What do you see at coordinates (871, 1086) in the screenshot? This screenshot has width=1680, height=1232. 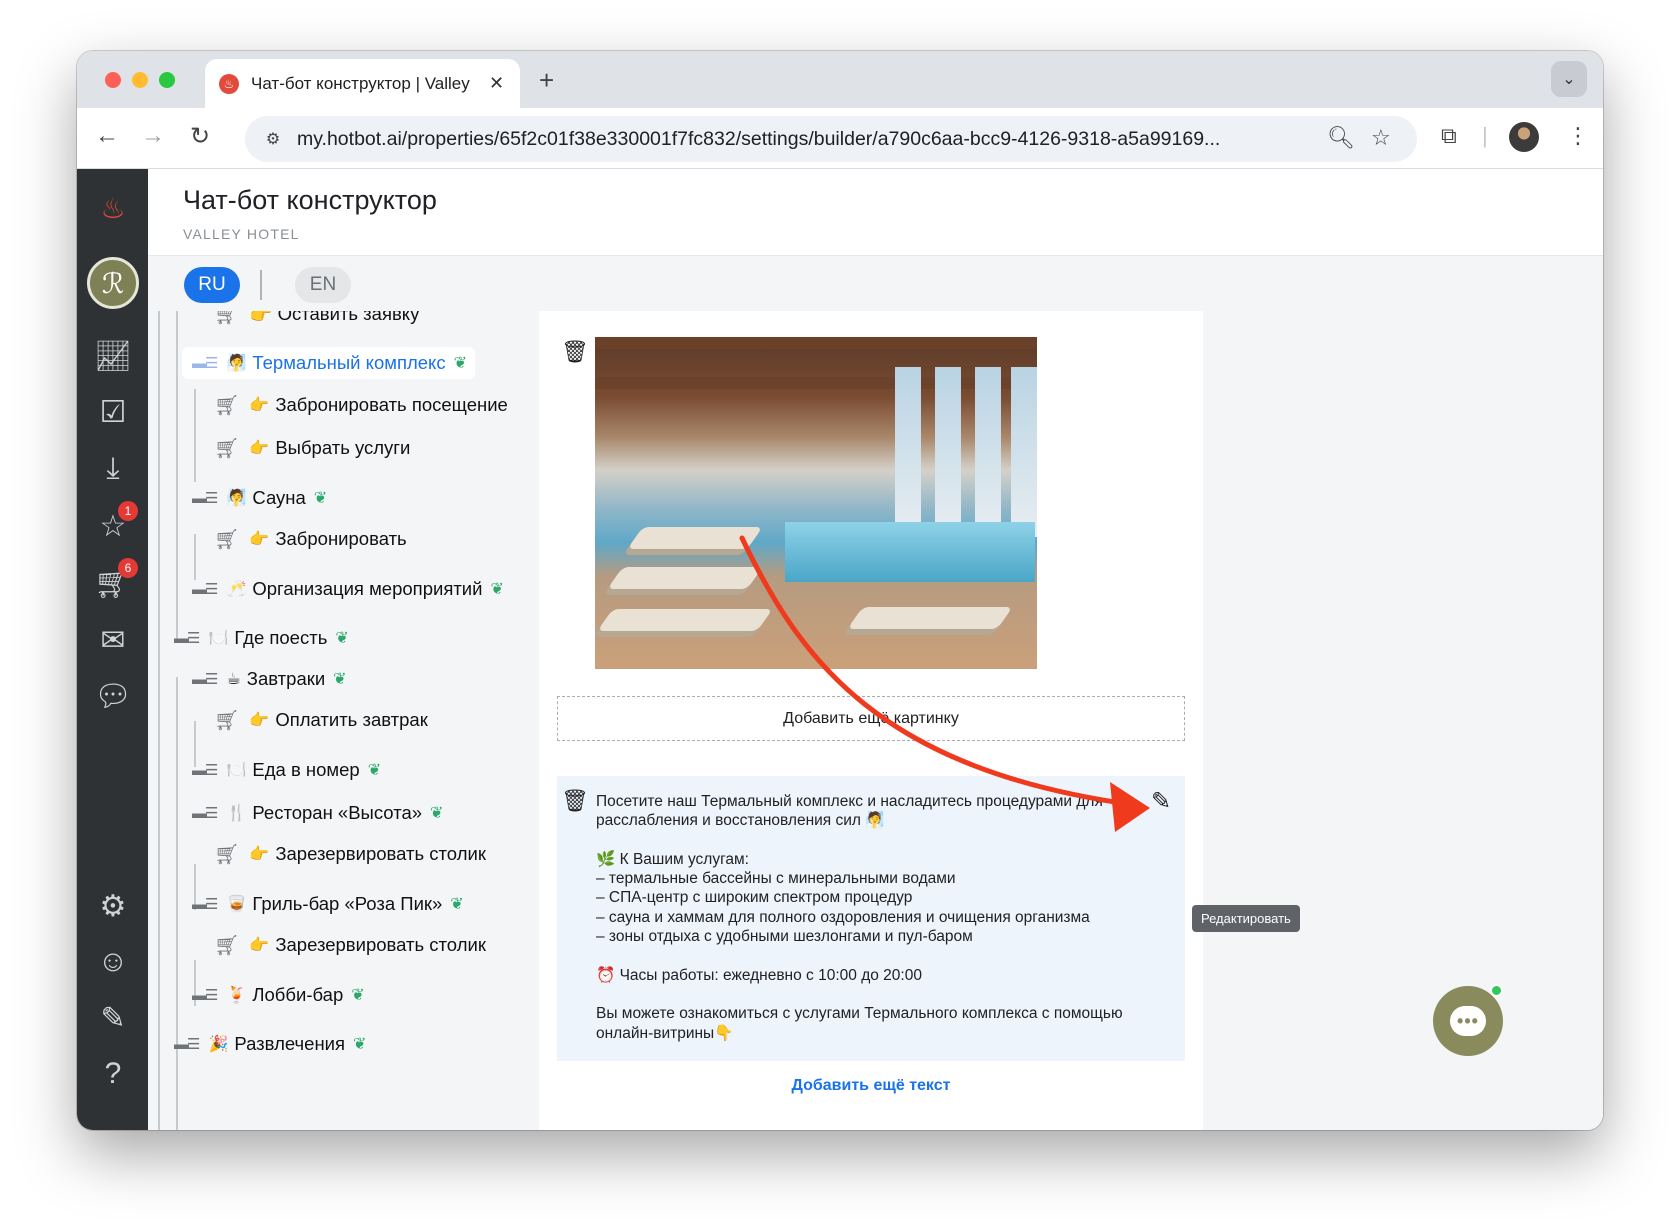 I see `add-text-button: Добавить ещё текст` at bounding box center [871, 1086].